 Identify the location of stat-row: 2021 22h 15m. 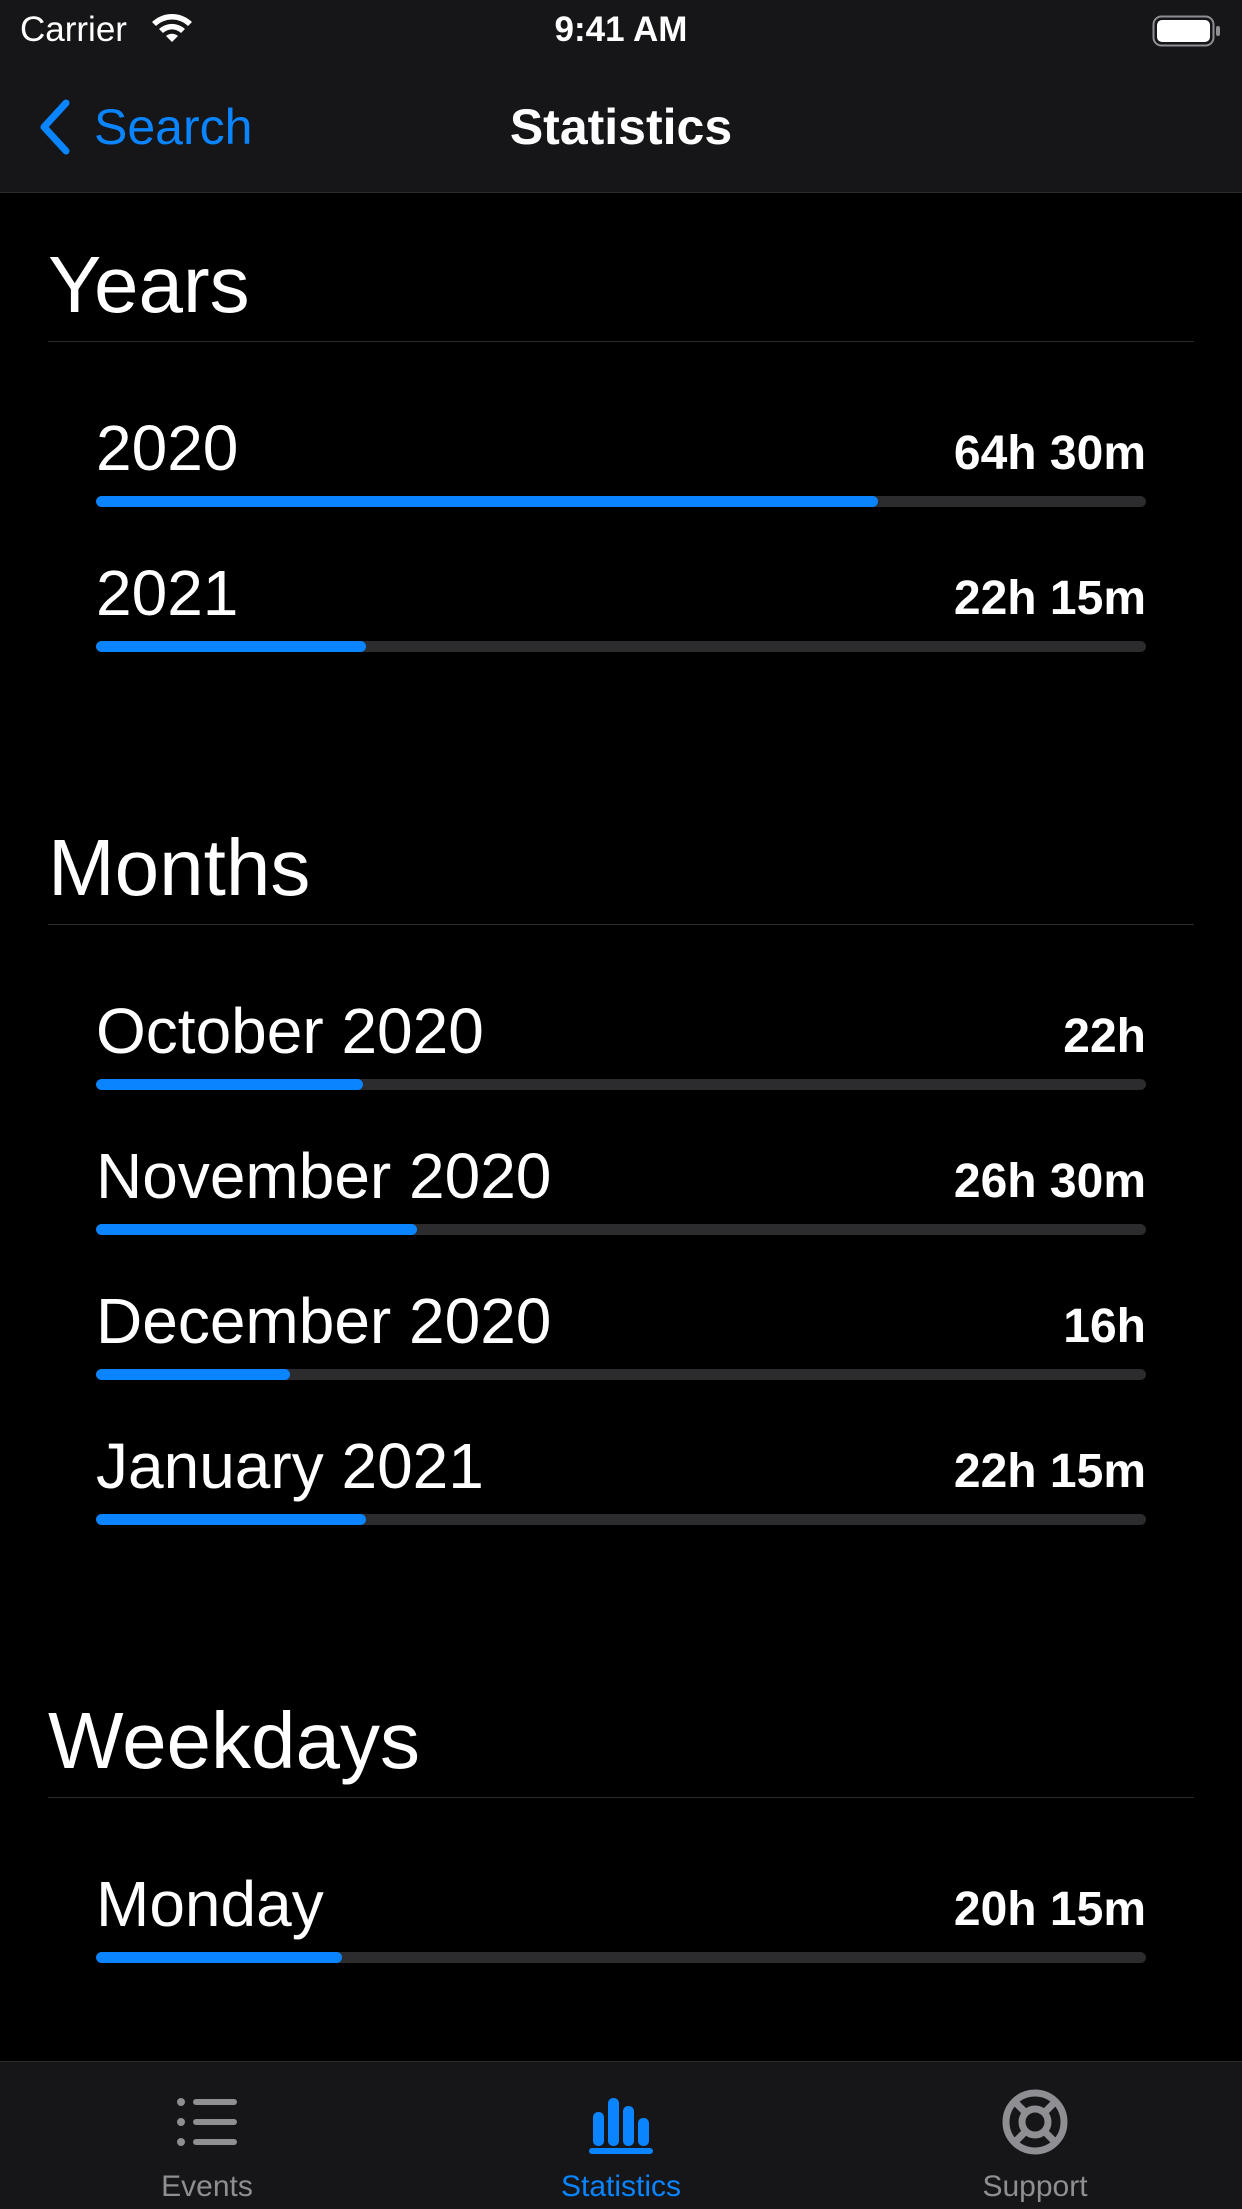
(621, 633).